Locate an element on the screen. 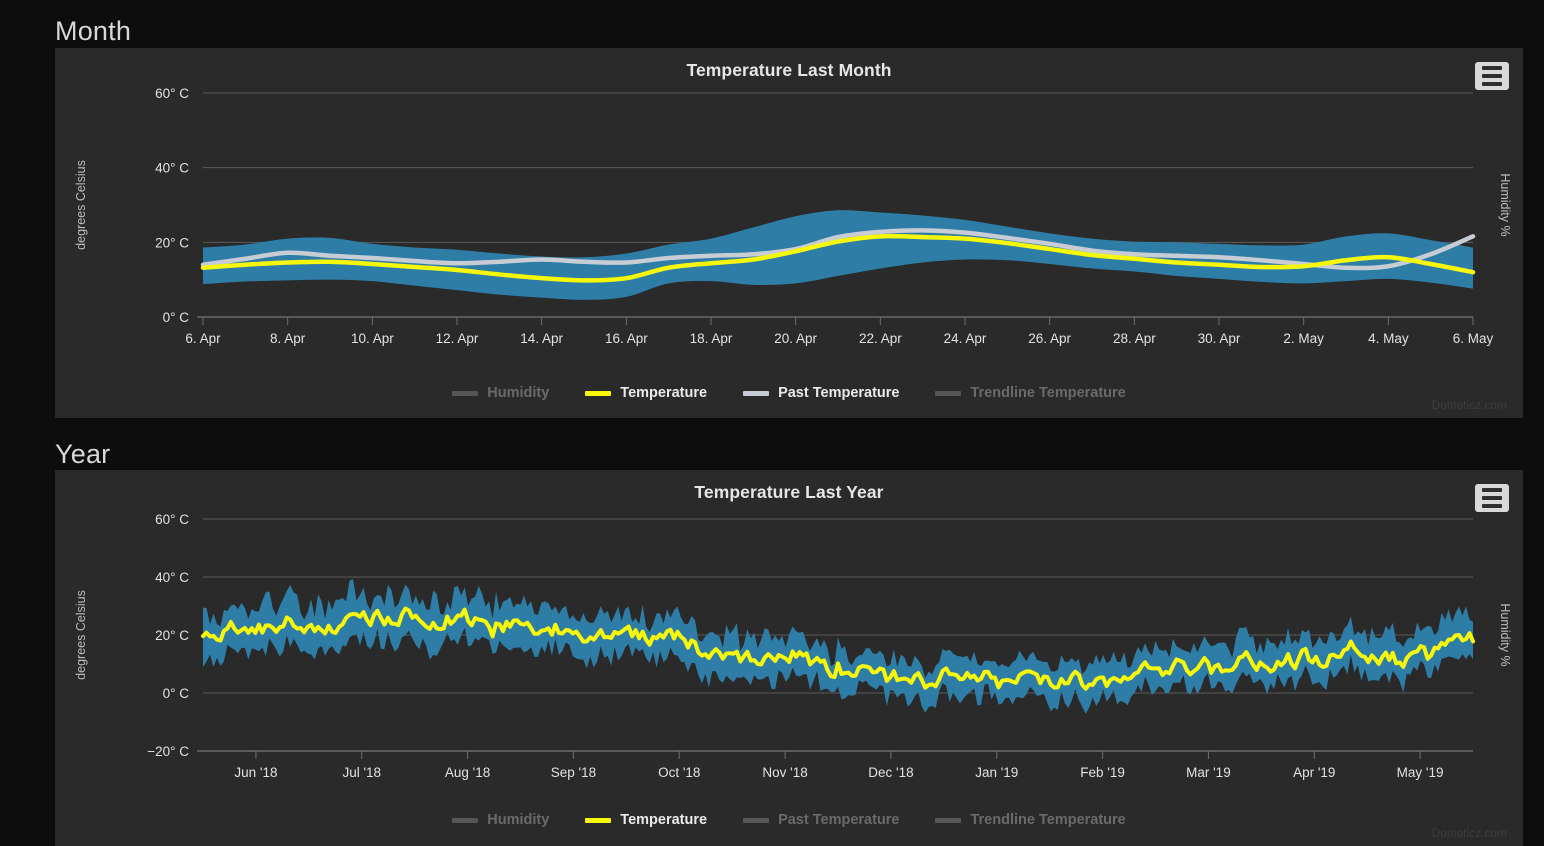  x-tick-label: 26. Apr is located at coordinates (1049, 338).